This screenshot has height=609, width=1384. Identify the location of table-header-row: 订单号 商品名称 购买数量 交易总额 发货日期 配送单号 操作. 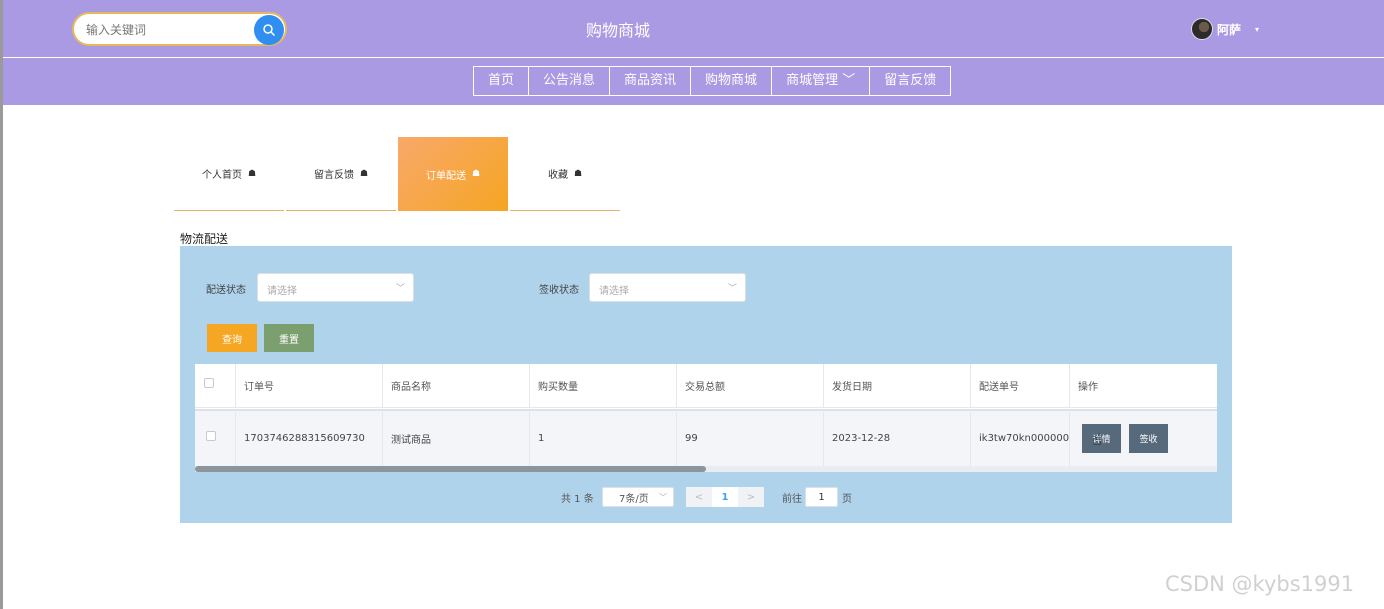
(706, 386).